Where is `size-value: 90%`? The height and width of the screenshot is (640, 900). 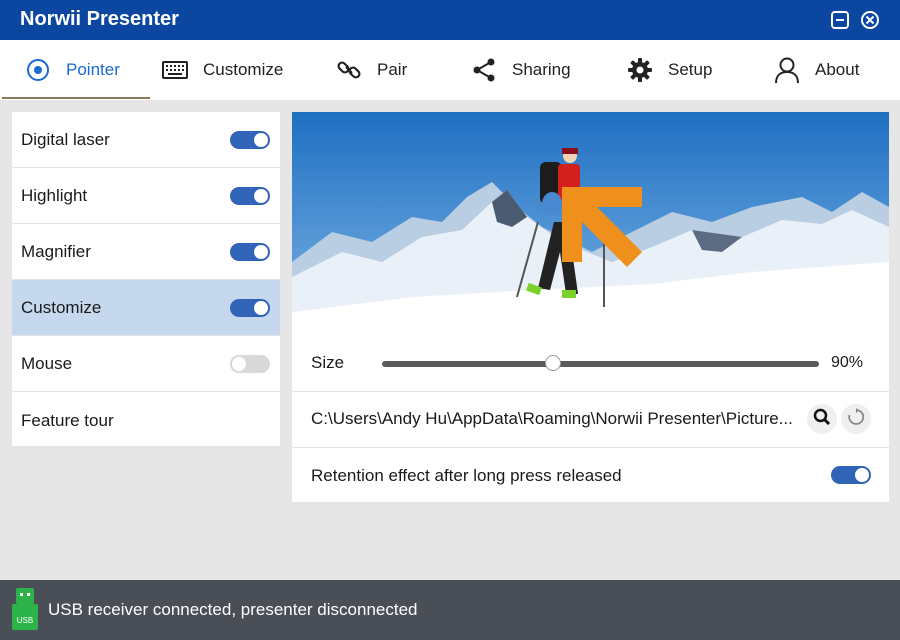 size-value: 90% is located at coordinates (847, 362).